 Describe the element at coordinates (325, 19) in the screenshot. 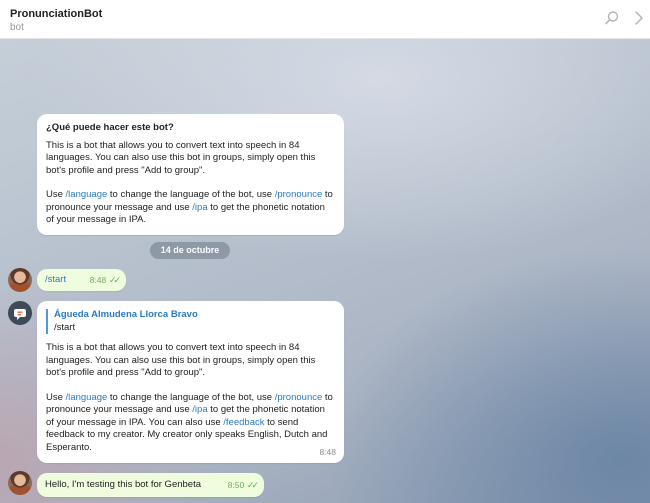

I see `chat-header: PronunciationBot bot` at that location.